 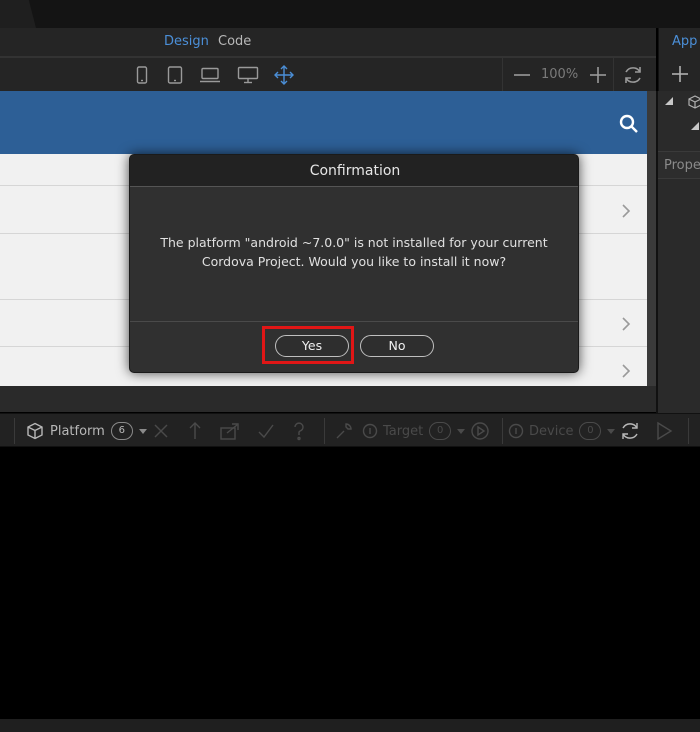 I want to click on zoom-level: 100%, so click(x=560, y=74).